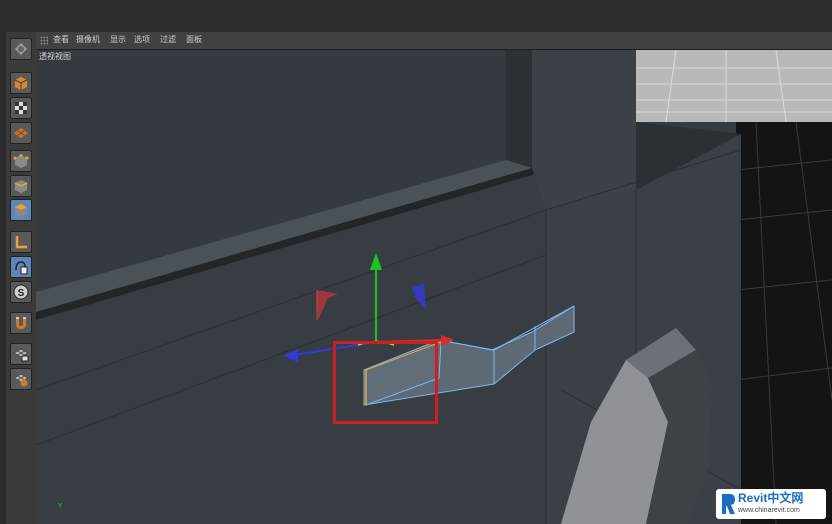 The height and width of the screenshot is (524, 832). I want to click on workplane-icon, so click(21, 133).